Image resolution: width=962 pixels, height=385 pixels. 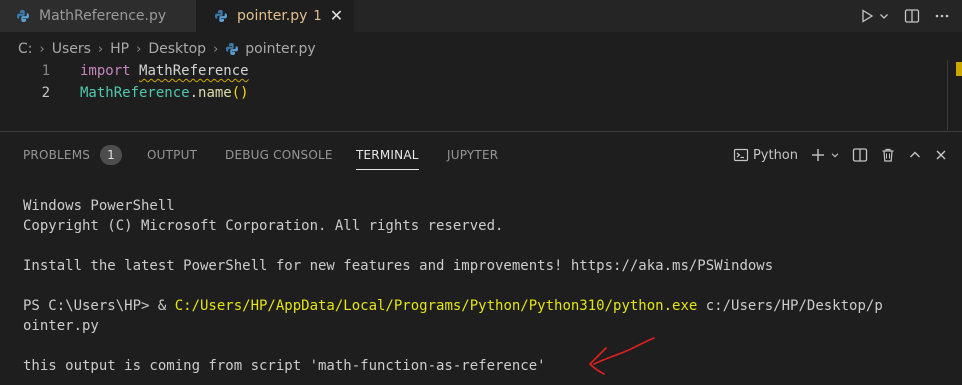 I want to click on keyword-token: import, so click(x=105, y=71).